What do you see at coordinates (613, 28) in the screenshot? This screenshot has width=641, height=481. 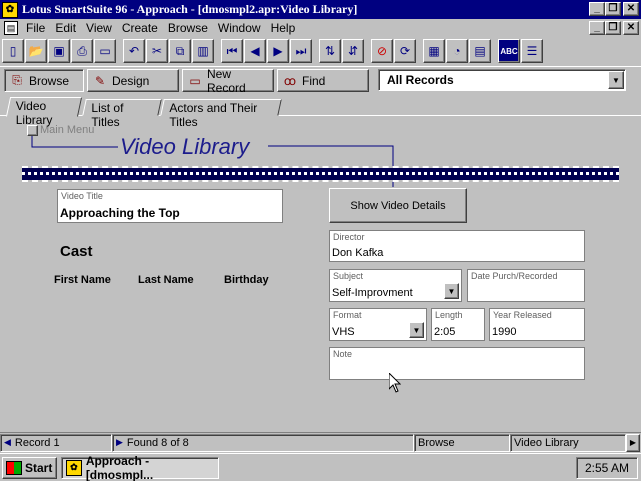 I see `doc-restore-button: ❐` at bounding box center [613, 28].